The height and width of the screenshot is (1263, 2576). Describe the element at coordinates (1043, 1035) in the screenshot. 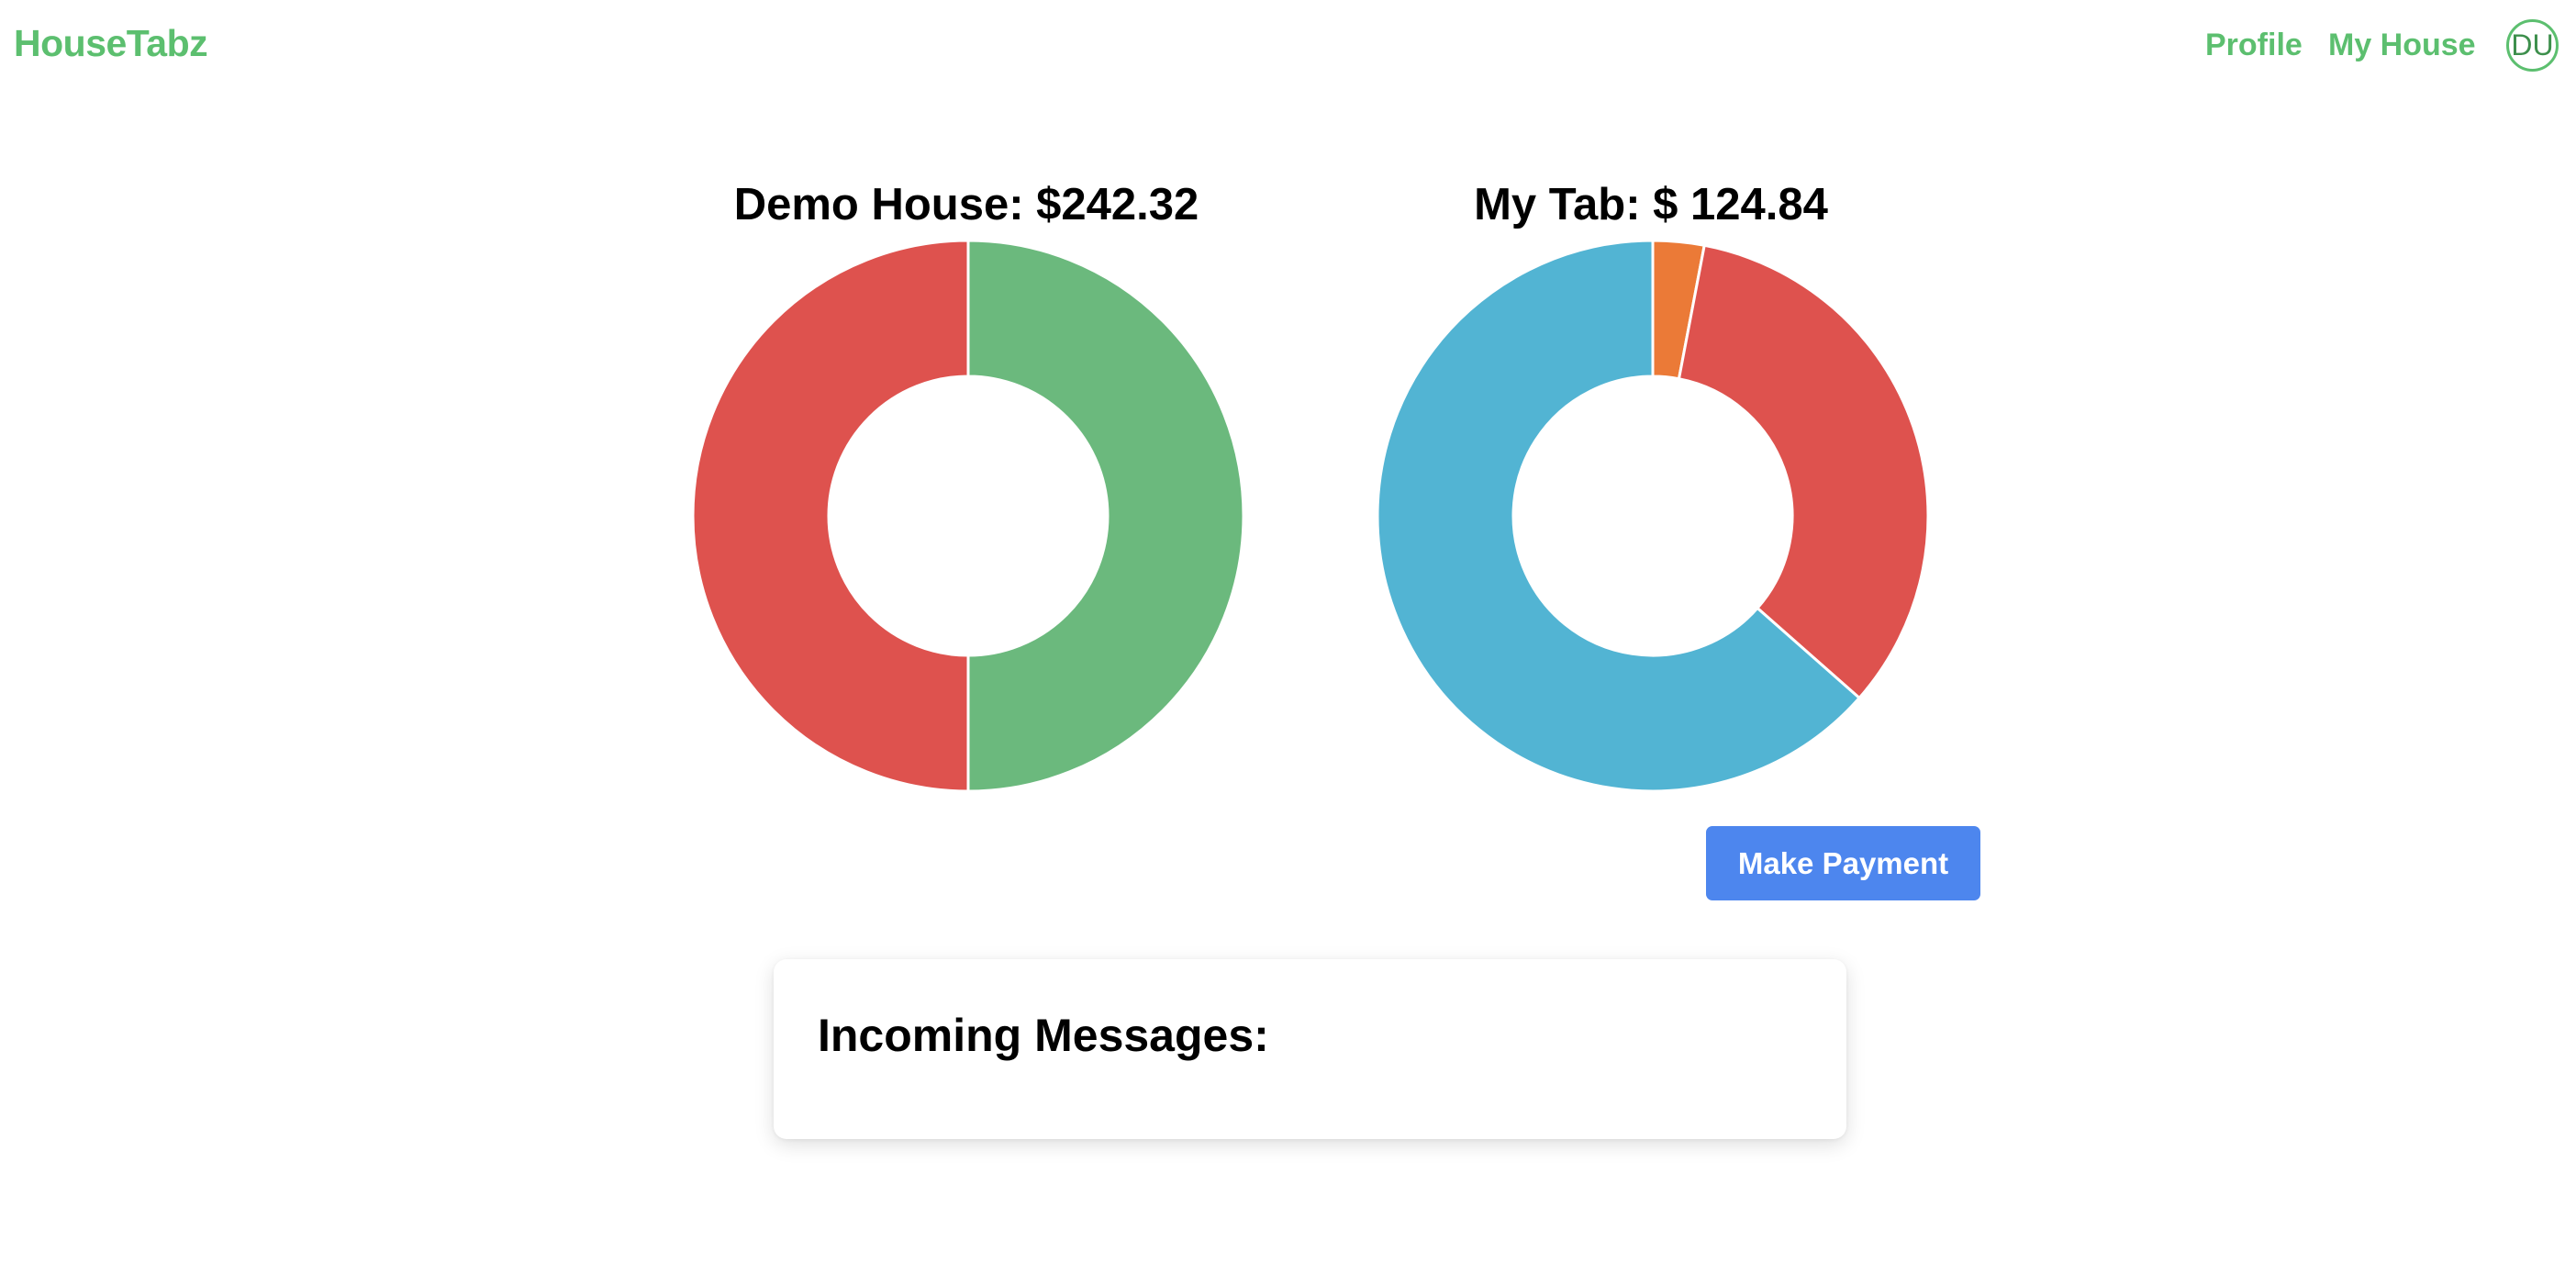

I see `incoming-messages-title: Incoming Messages:` at that location.